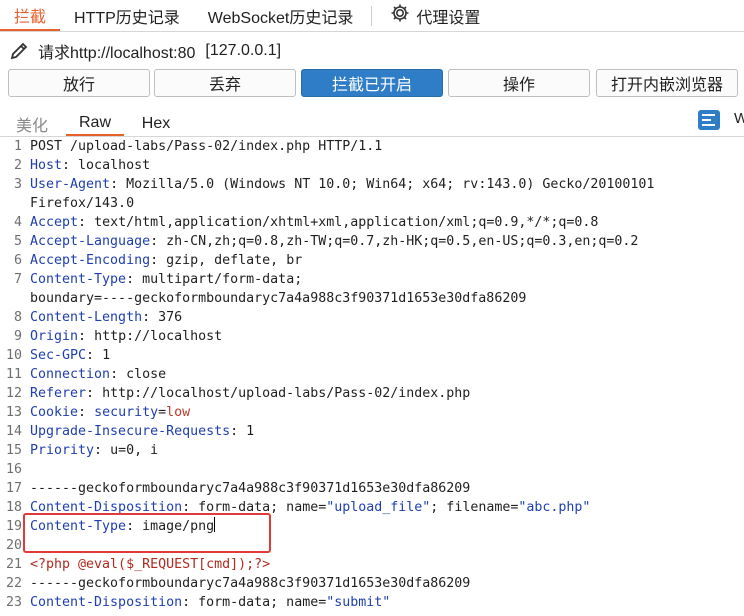 This screenshot has width=744, height=616. What do you see at coordinates (117, 53) in the screenshot?
I see `request-url: 请求http://localhost:80` at bounding box center [117, 53].